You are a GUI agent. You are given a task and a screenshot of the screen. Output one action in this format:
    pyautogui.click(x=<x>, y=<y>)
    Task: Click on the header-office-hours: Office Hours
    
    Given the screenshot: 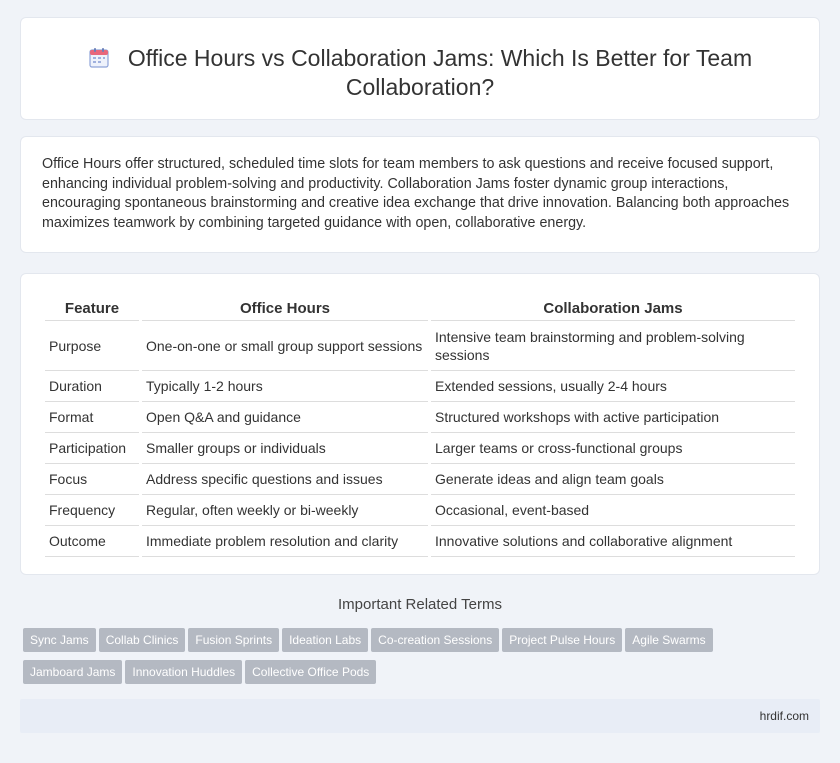 What is the action you would take?
    pyautogui.click(x=285, y=308)
    